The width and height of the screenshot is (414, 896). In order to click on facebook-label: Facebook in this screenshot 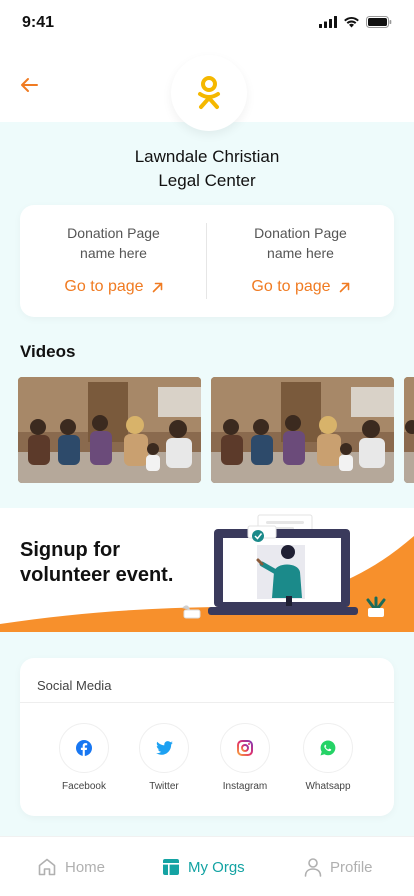, I will do `click(84, 786)`.